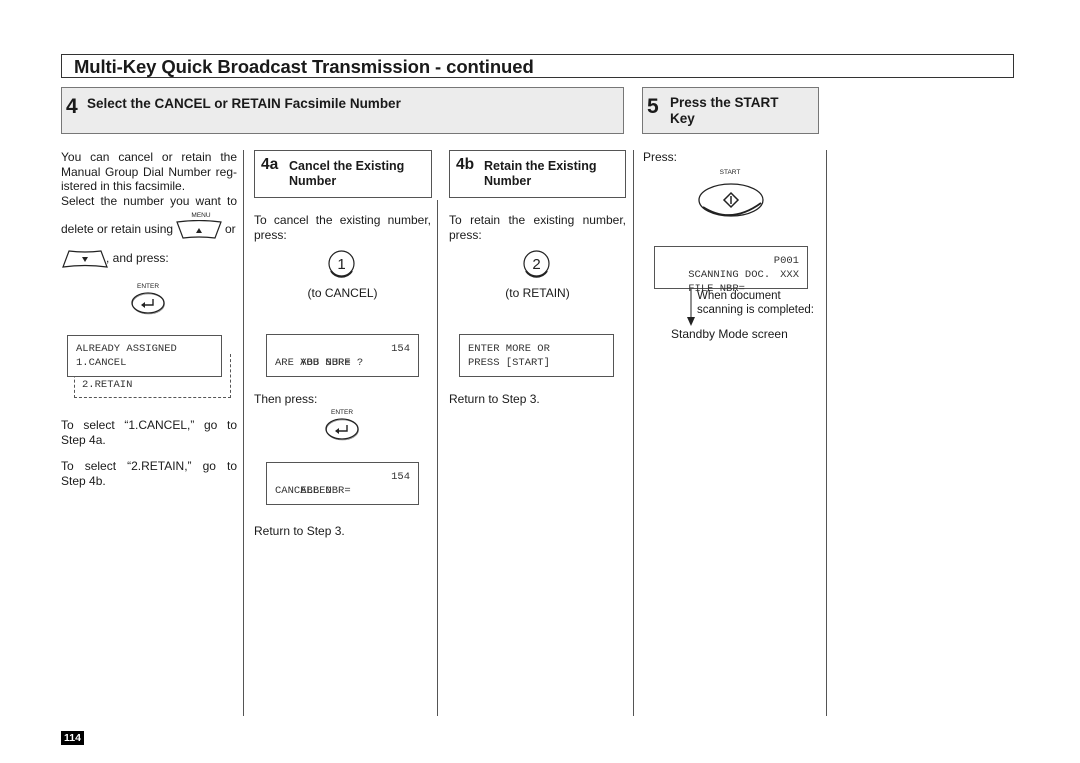 The image size is (1080, 763). Describe the element at coordinates (144, 356) in the screenshot. I see `lcd-already-assigned: ALREADY ASSIGNED 1.CANCEL` at that location.